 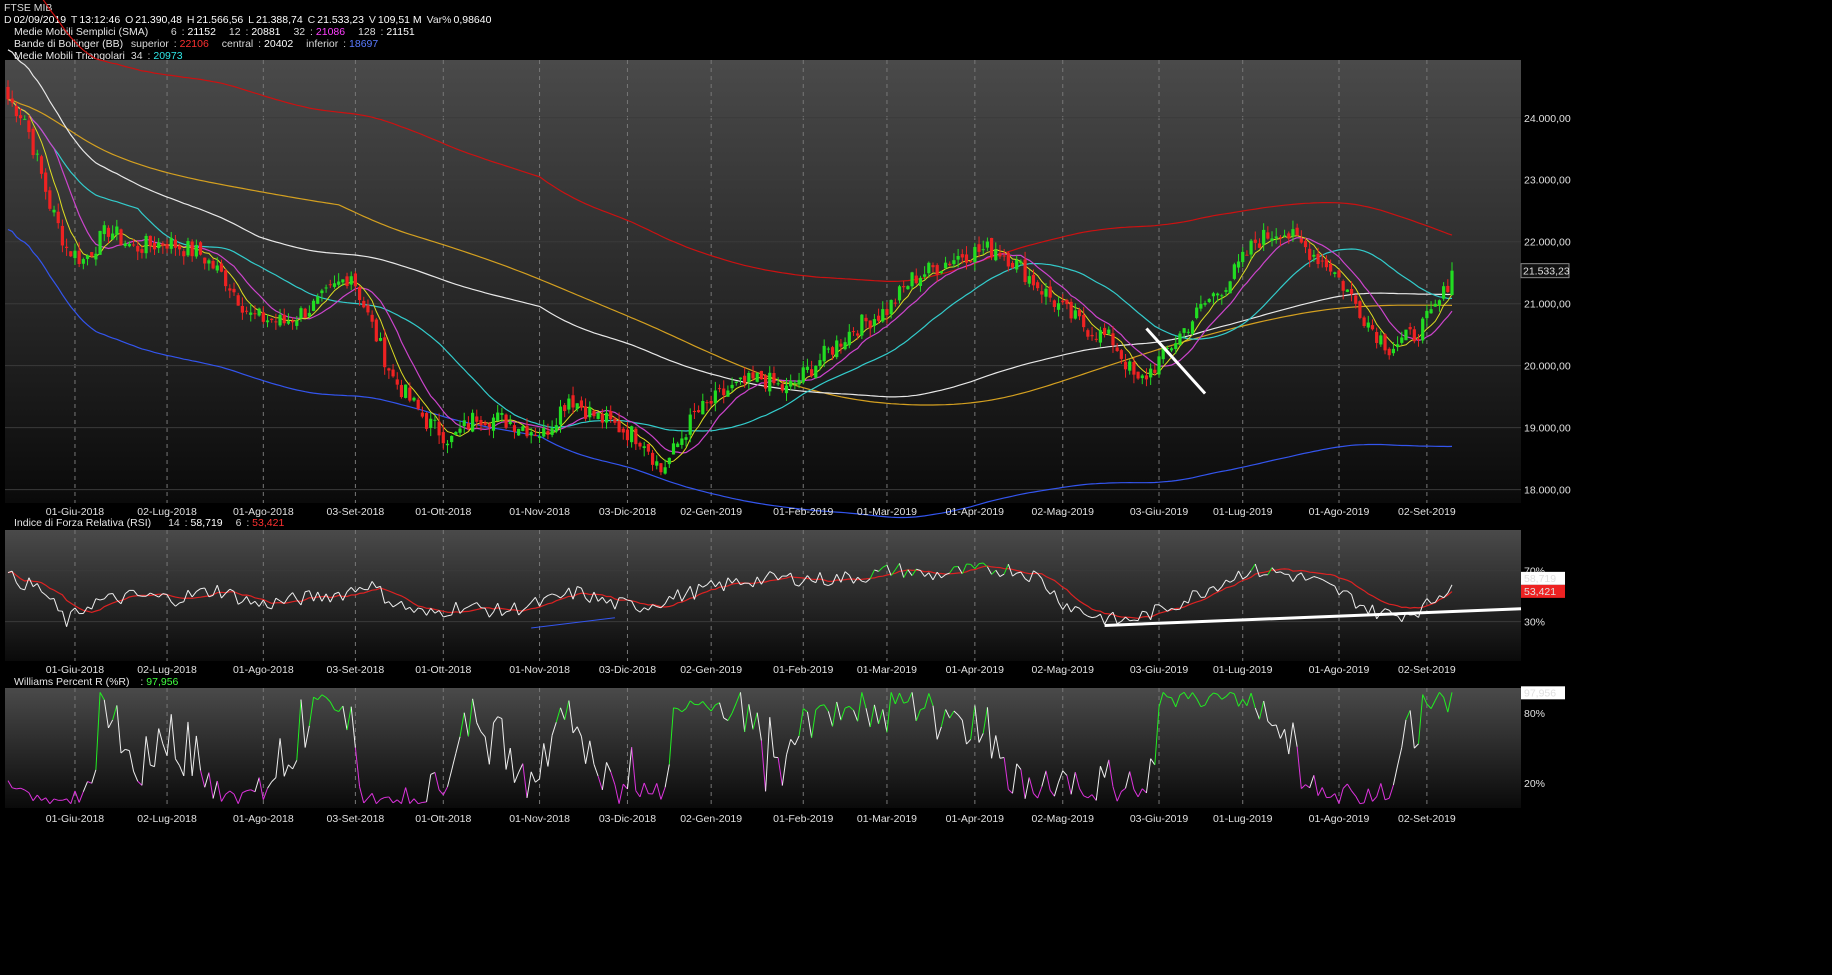 What do you see at coordinates (1534, 623) in the screenshot?
I see `rsi-tick-label: 30%` at bounding box center [1534, 623].